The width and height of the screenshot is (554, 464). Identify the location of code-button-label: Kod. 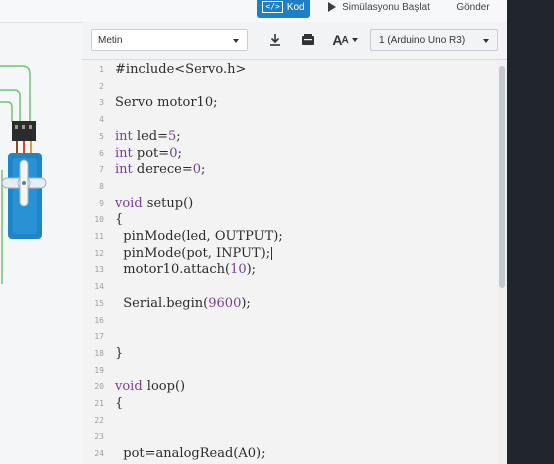
(295, 7).